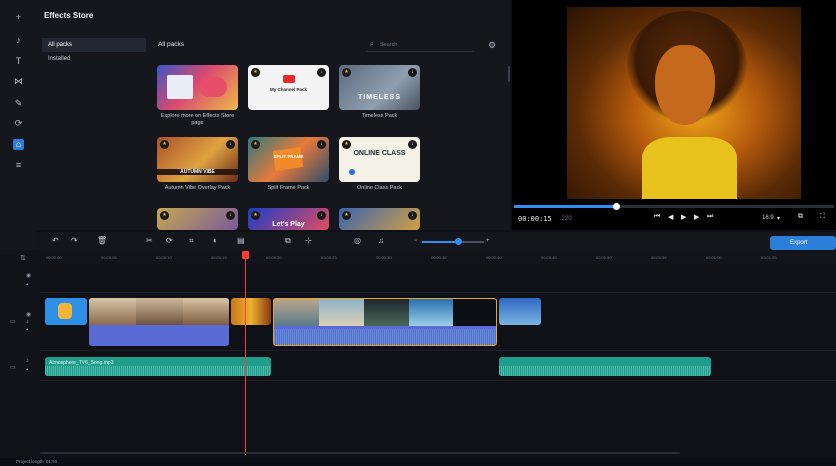 The image size is (836, 466). What do you see at coordinates (440, 242) in the screenshot?
I see `zoom-slider-fill` at bounding box center [440, 242].